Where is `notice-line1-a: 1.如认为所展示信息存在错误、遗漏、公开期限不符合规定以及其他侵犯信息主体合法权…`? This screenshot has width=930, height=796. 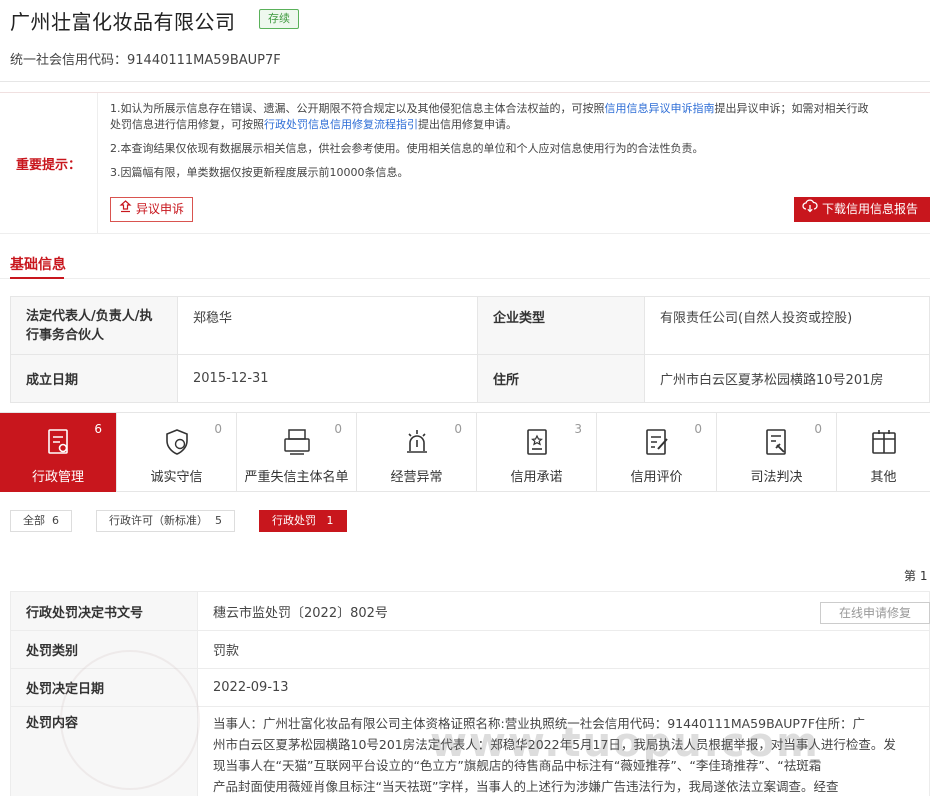
notice-line1-a: 1.如认为所展示信息存在错误、遗漏、公开期限不符合规定以及其他侵犯信息主体合法权… is located at coordinates (357, 108).